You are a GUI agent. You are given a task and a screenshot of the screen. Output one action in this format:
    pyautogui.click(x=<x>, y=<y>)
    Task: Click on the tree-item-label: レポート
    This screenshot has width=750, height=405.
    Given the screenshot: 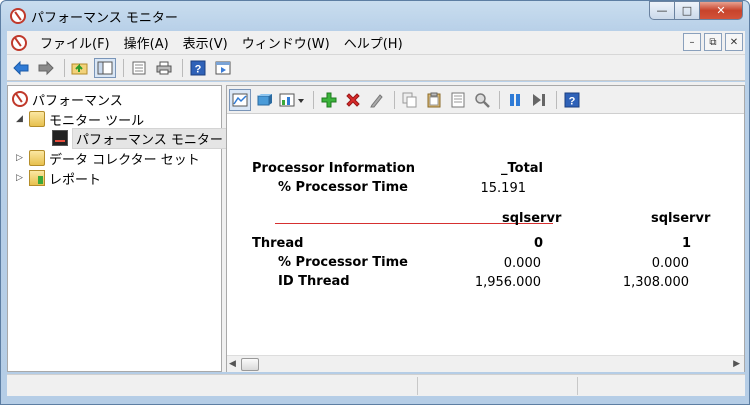 What is the action you would take?
    pyautogui.click(x=75, y=180)
    